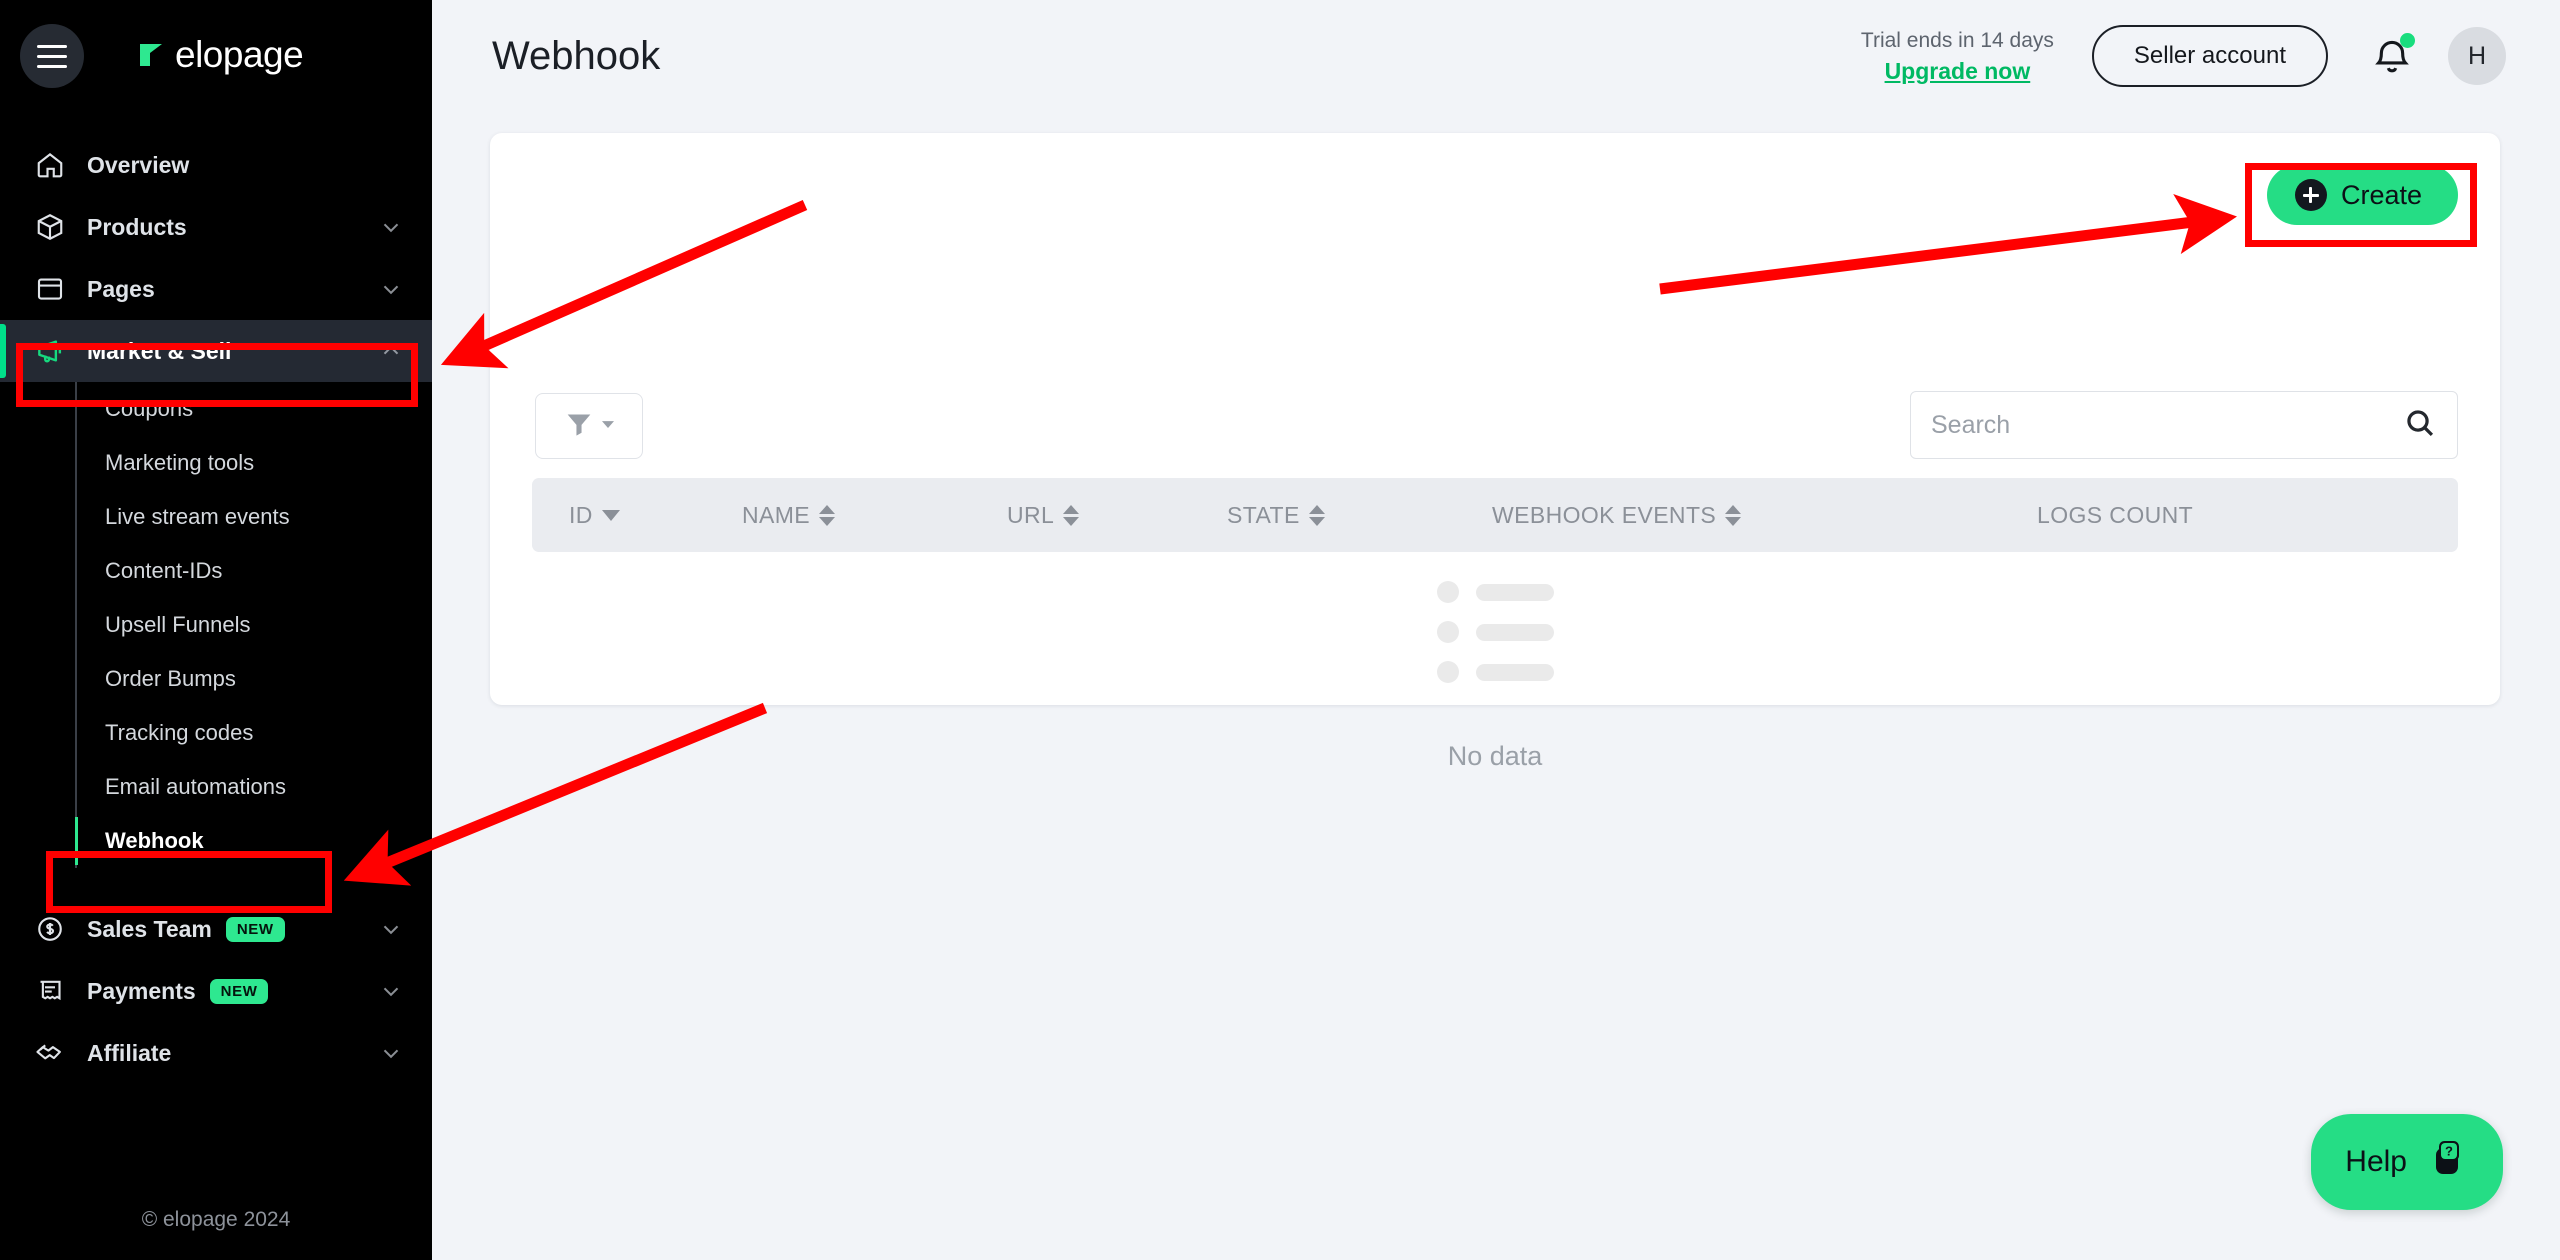  Describe the element at coordinates (874, 515) in the screenshot. I see `column-header-name: NAME` at that location.